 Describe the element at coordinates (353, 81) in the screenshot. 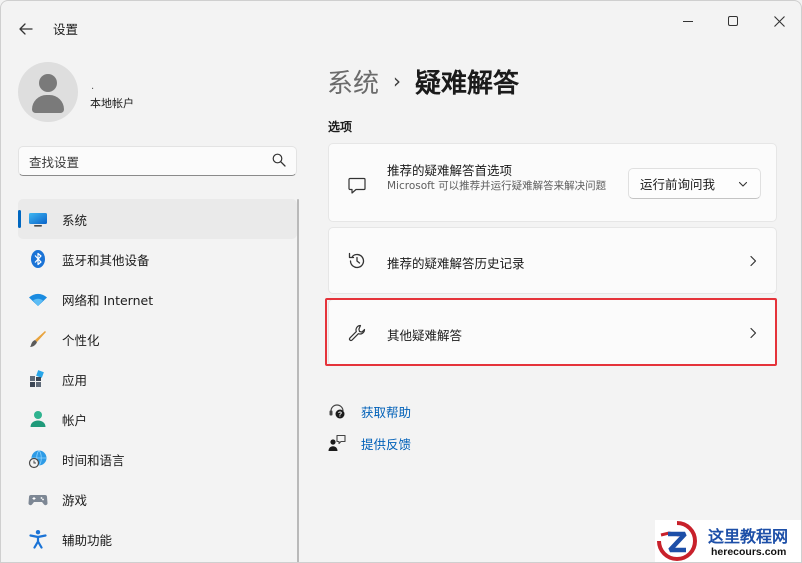

I see `breadcrumb-parent: 系统` at that location.